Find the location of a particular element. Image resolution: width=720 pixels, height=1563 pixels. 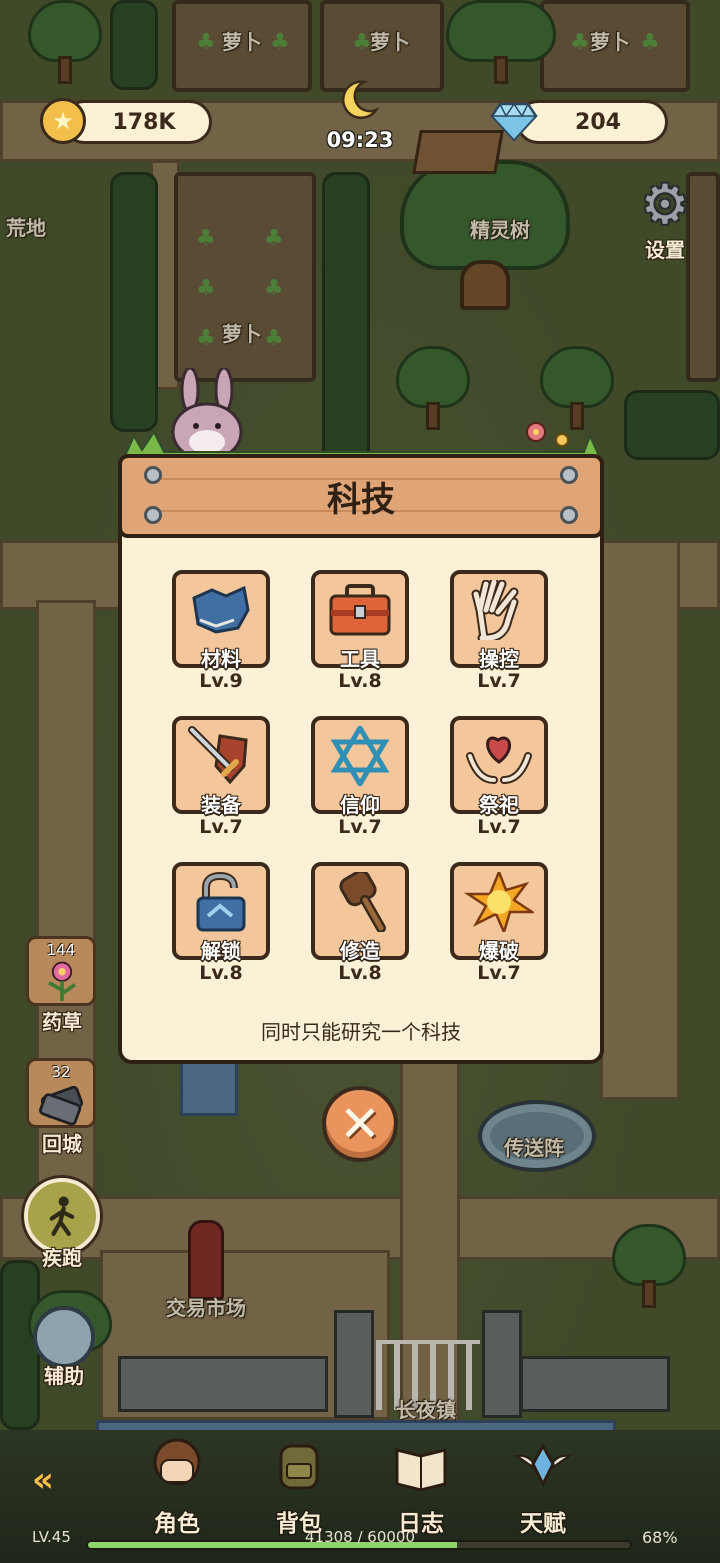

herb-flower-icon is located at coordinates (62, 981).